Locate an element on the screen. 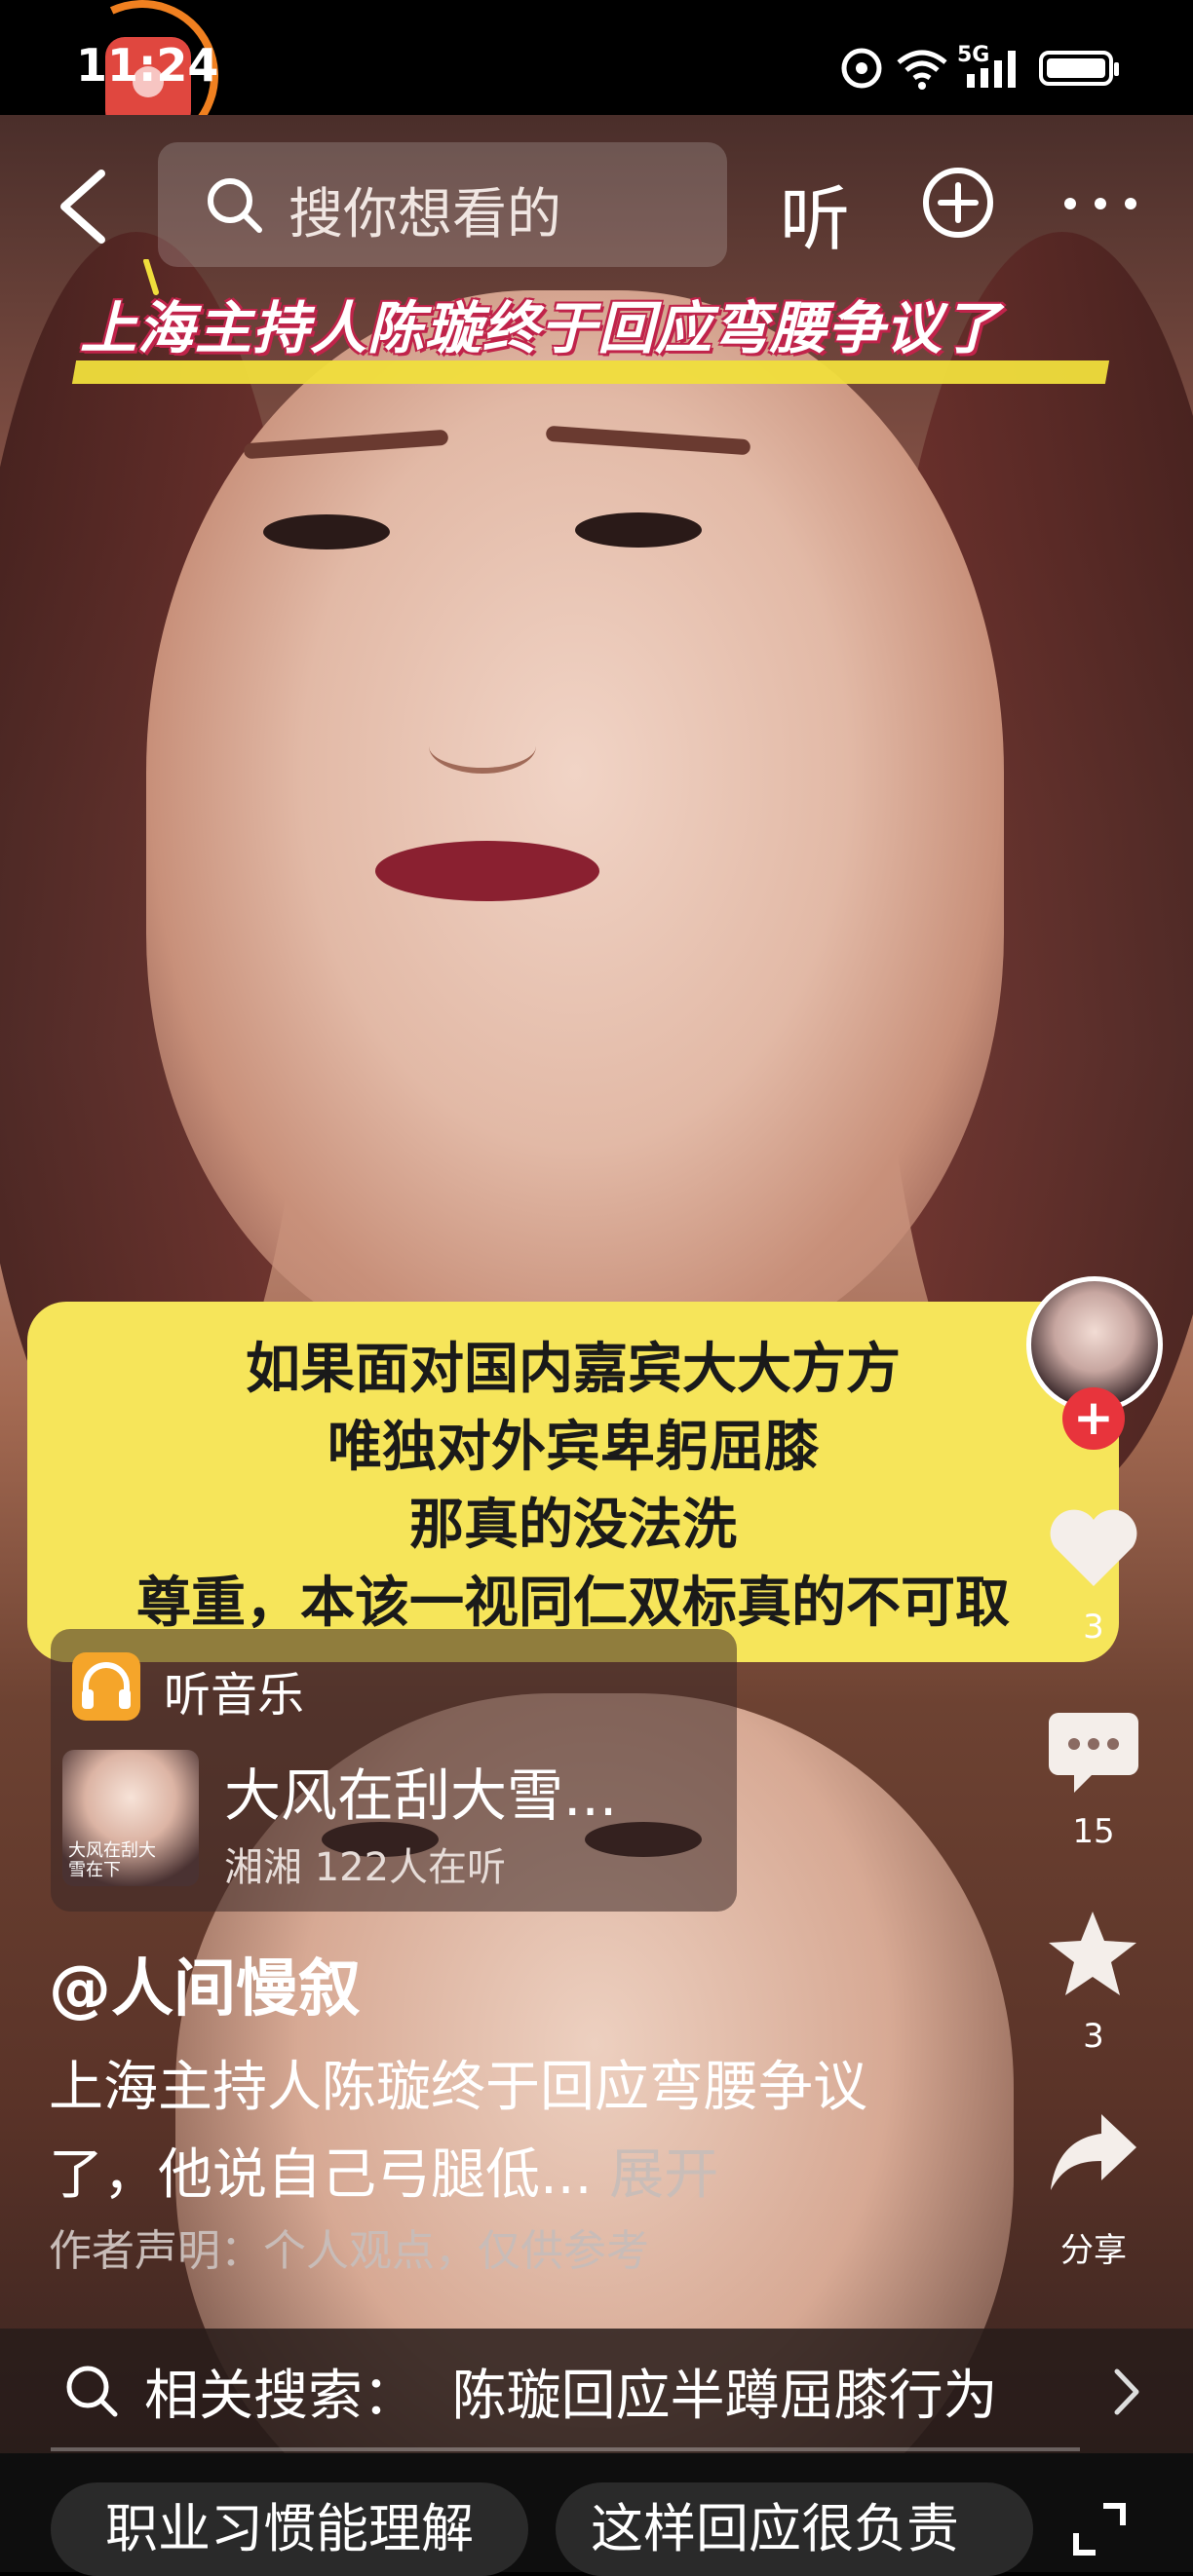 The width and height of the screenshot is (1193, 2576). share-icon is located at coordinates (1093, 2152).